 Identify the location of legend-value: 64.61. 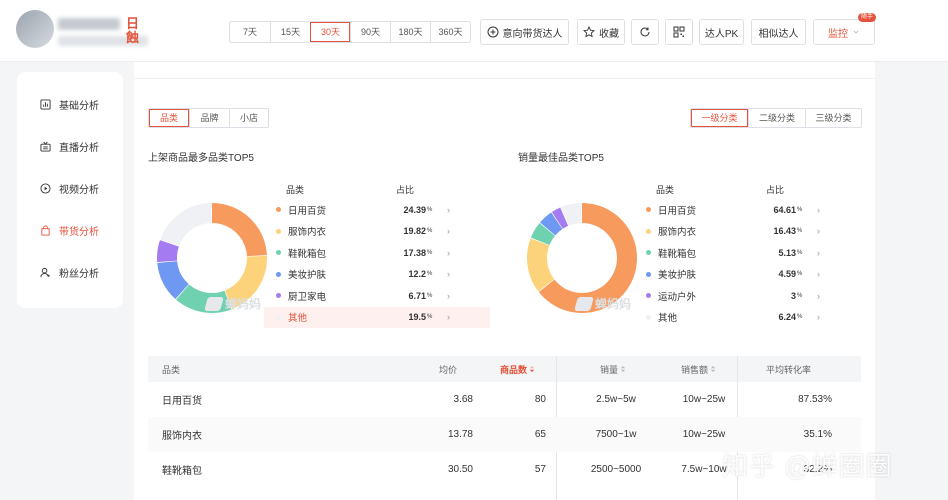
(784, 209).